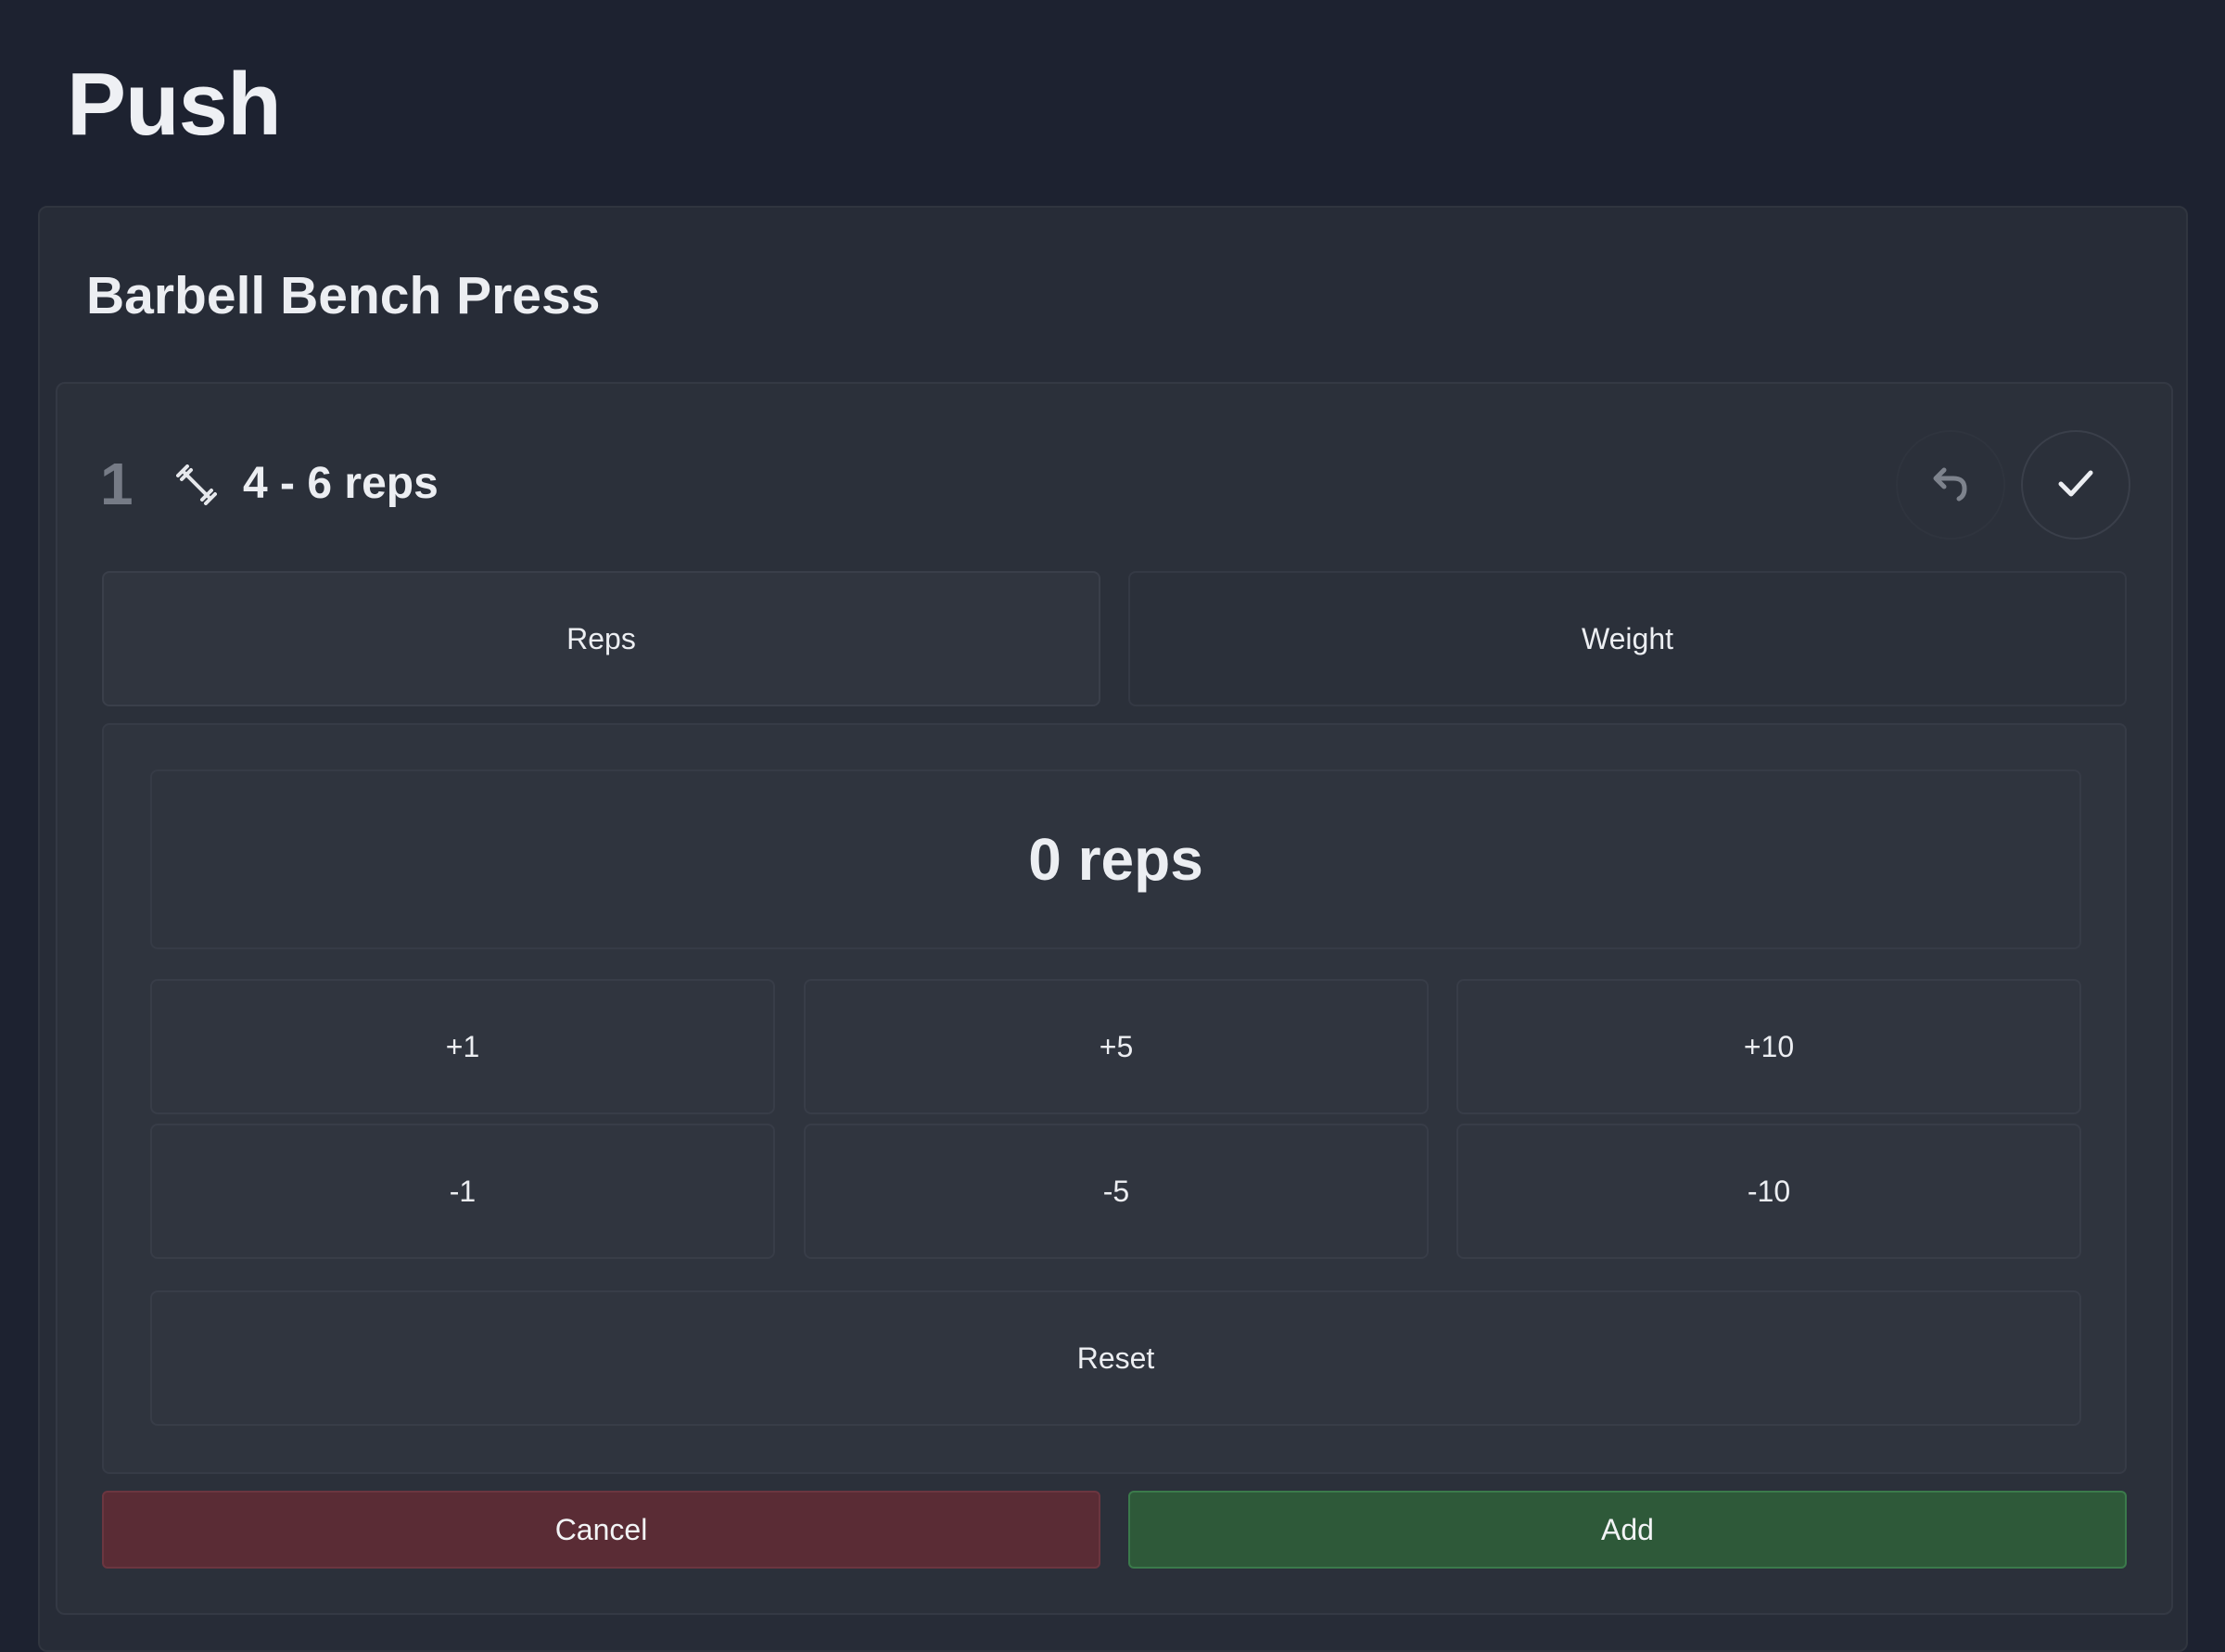 Image resolution: width=2225 pixels, height=1652 pixels. Describe the element at coordinates (343, 295) in the screenshot. I see `exercise-title: Barbell Bench Press` at that location.